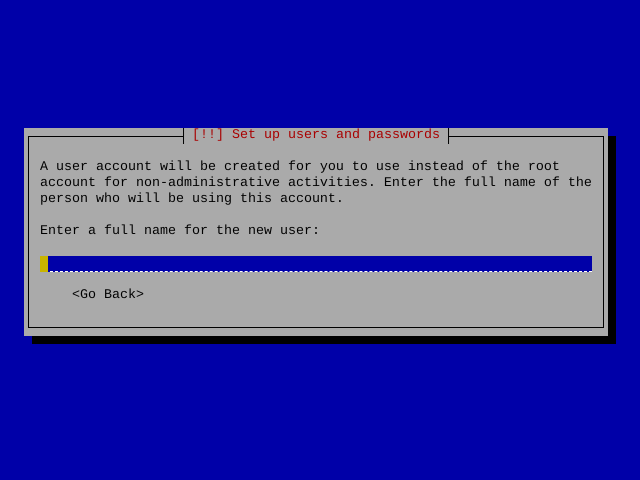 The height and width of the screenshot is (480, 640). What do you see at coordinates (316, 264) in the screenshot?
I see `full-name-field` at bounding box center [316, 264].